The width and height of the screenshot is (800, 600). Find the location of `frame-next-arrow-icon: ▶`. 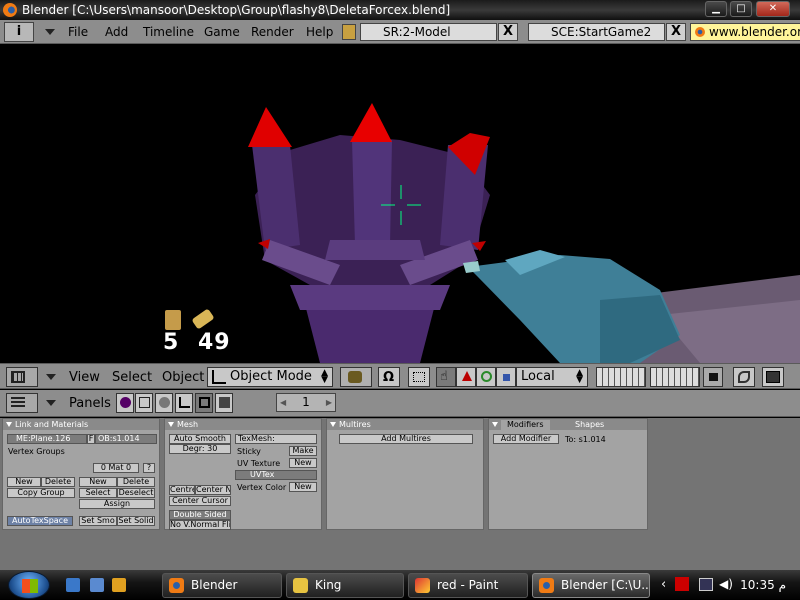

frame-next-arrow-icon: ▶ is located at coordinates (329, 402).